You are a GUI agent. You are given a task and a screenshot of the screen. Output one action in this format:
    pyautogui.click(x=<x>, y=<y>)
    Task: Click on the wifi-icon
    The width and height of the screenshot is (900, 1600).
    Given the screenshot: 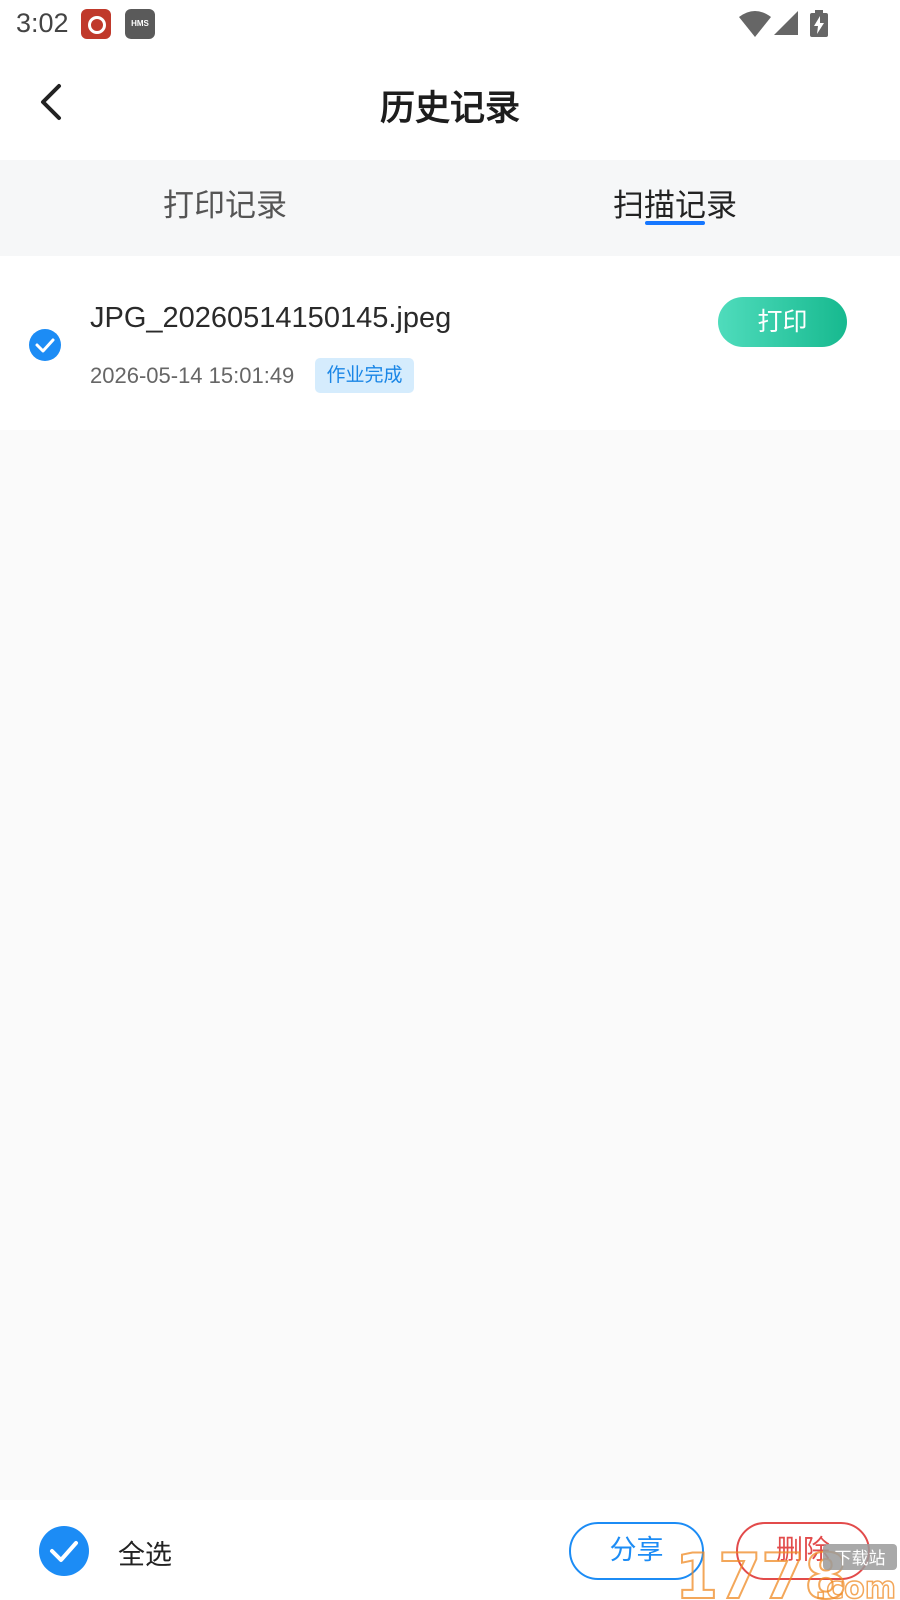 What is the action you would take?
    pyautogui.click(x=755, y=24)
    